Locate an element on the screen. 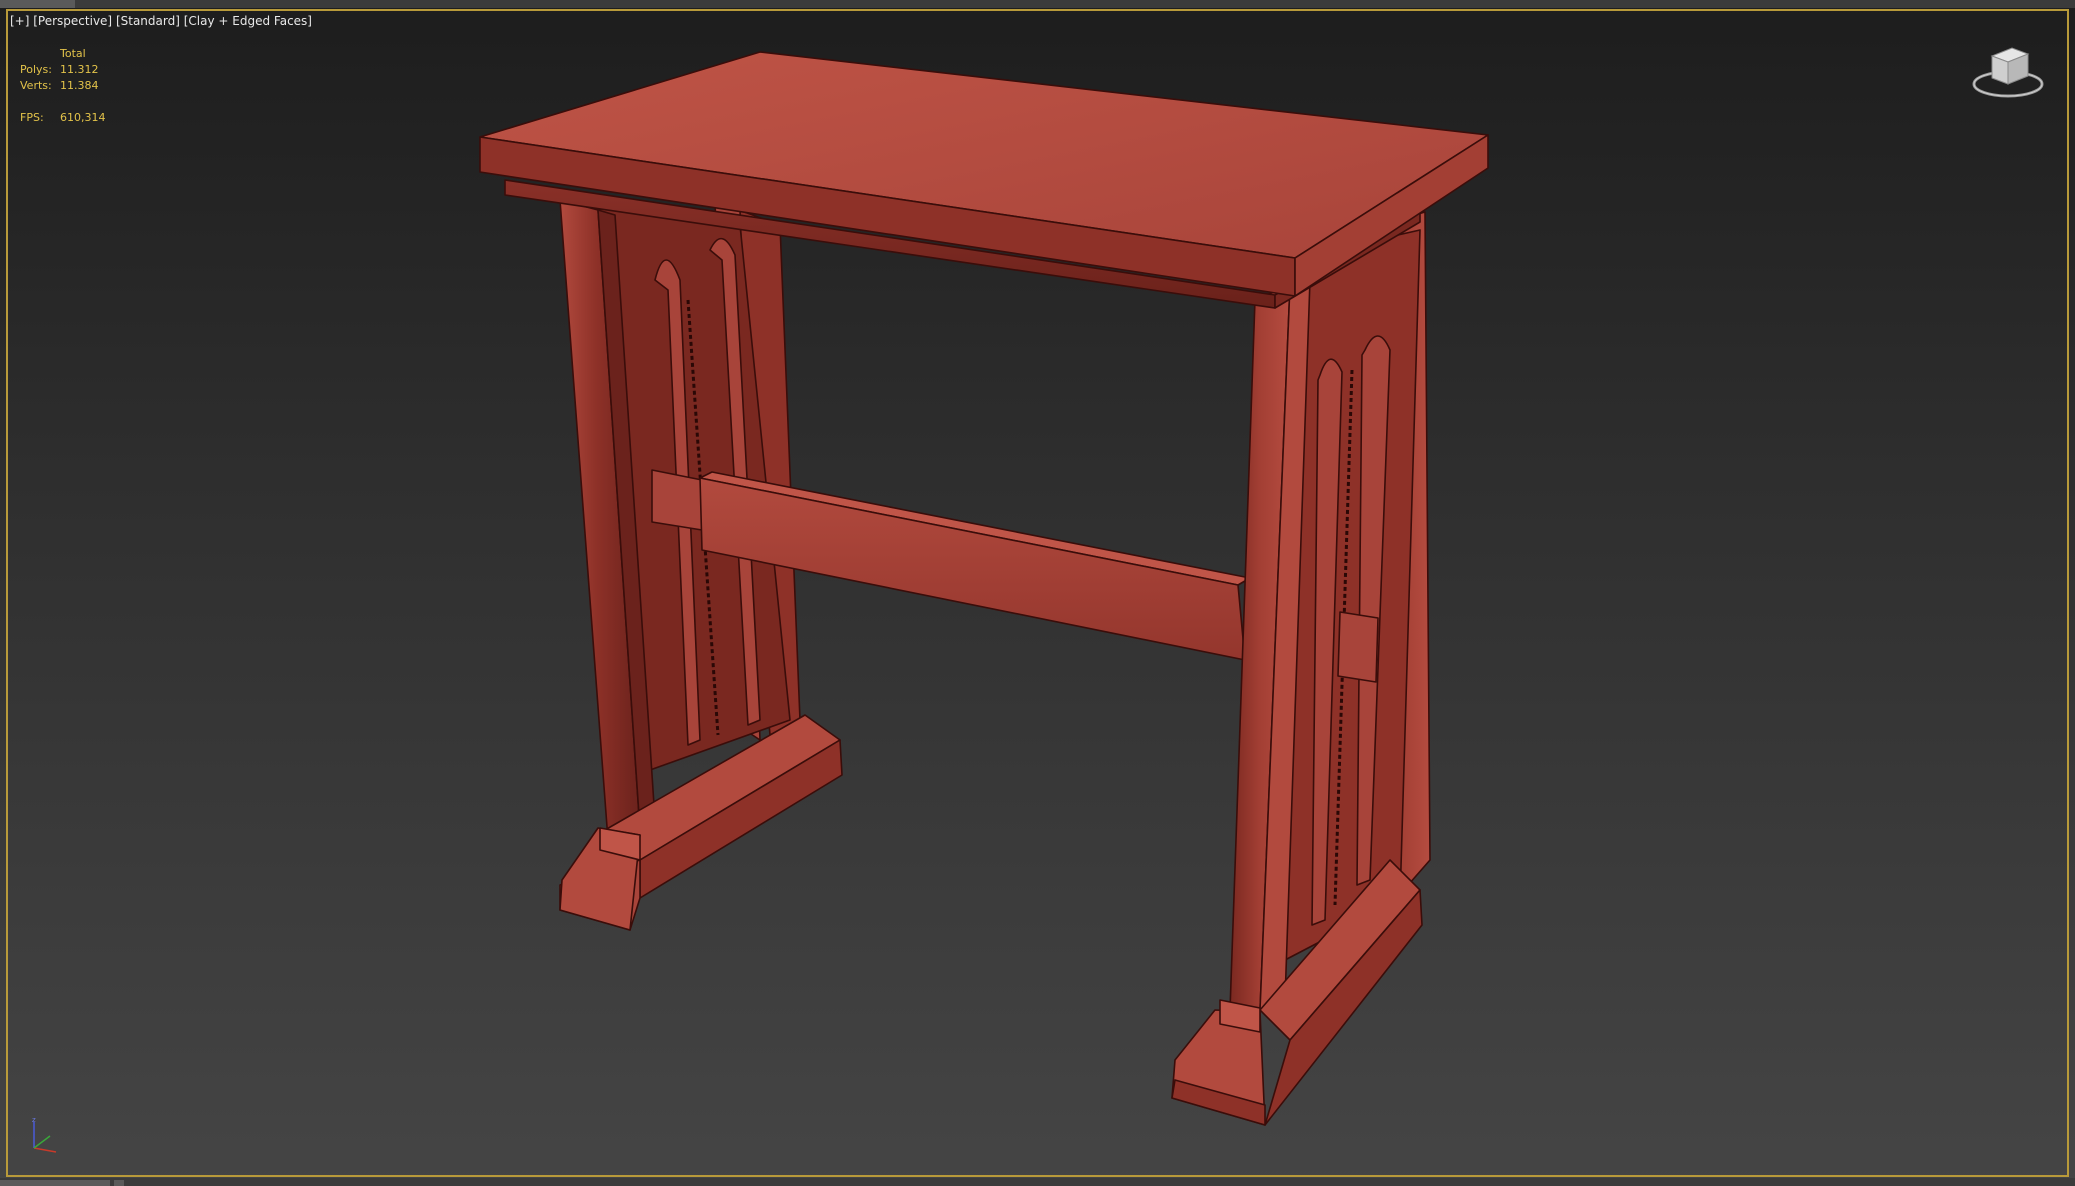  viewport-shading-mode: [Clay + Edged Faces] is located at coordinates (248, 21).